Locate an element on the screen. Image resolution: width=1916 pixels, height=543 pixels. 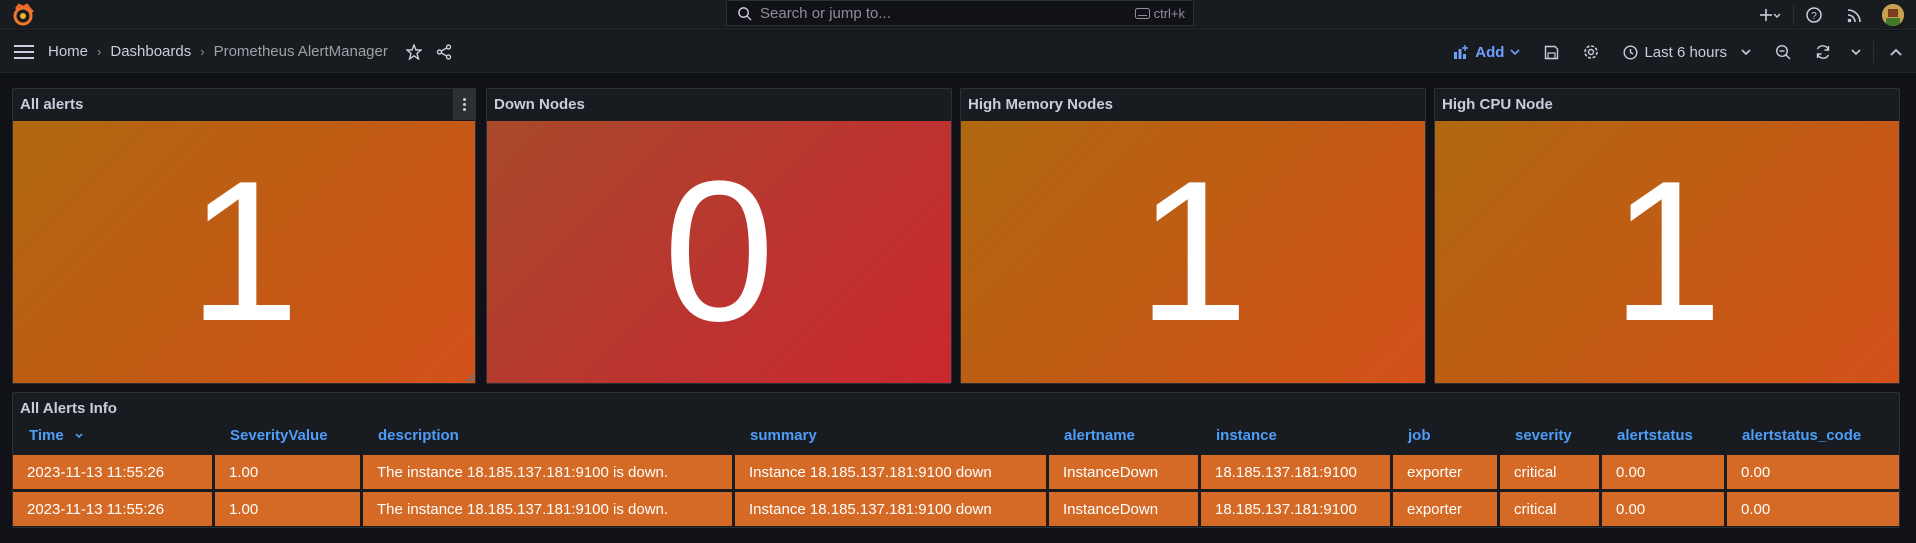
clock-icon is located at coordinates (1630, 52).